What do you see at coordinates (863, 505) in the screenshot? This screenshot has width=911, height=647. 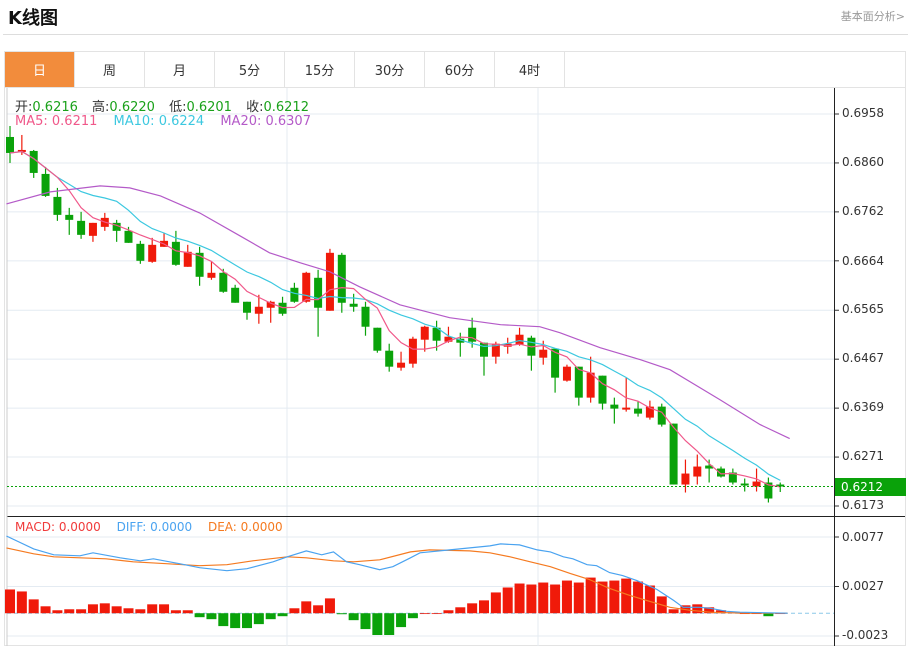 I see `price-tick: 0.6173` at bounding box center [863, 505].